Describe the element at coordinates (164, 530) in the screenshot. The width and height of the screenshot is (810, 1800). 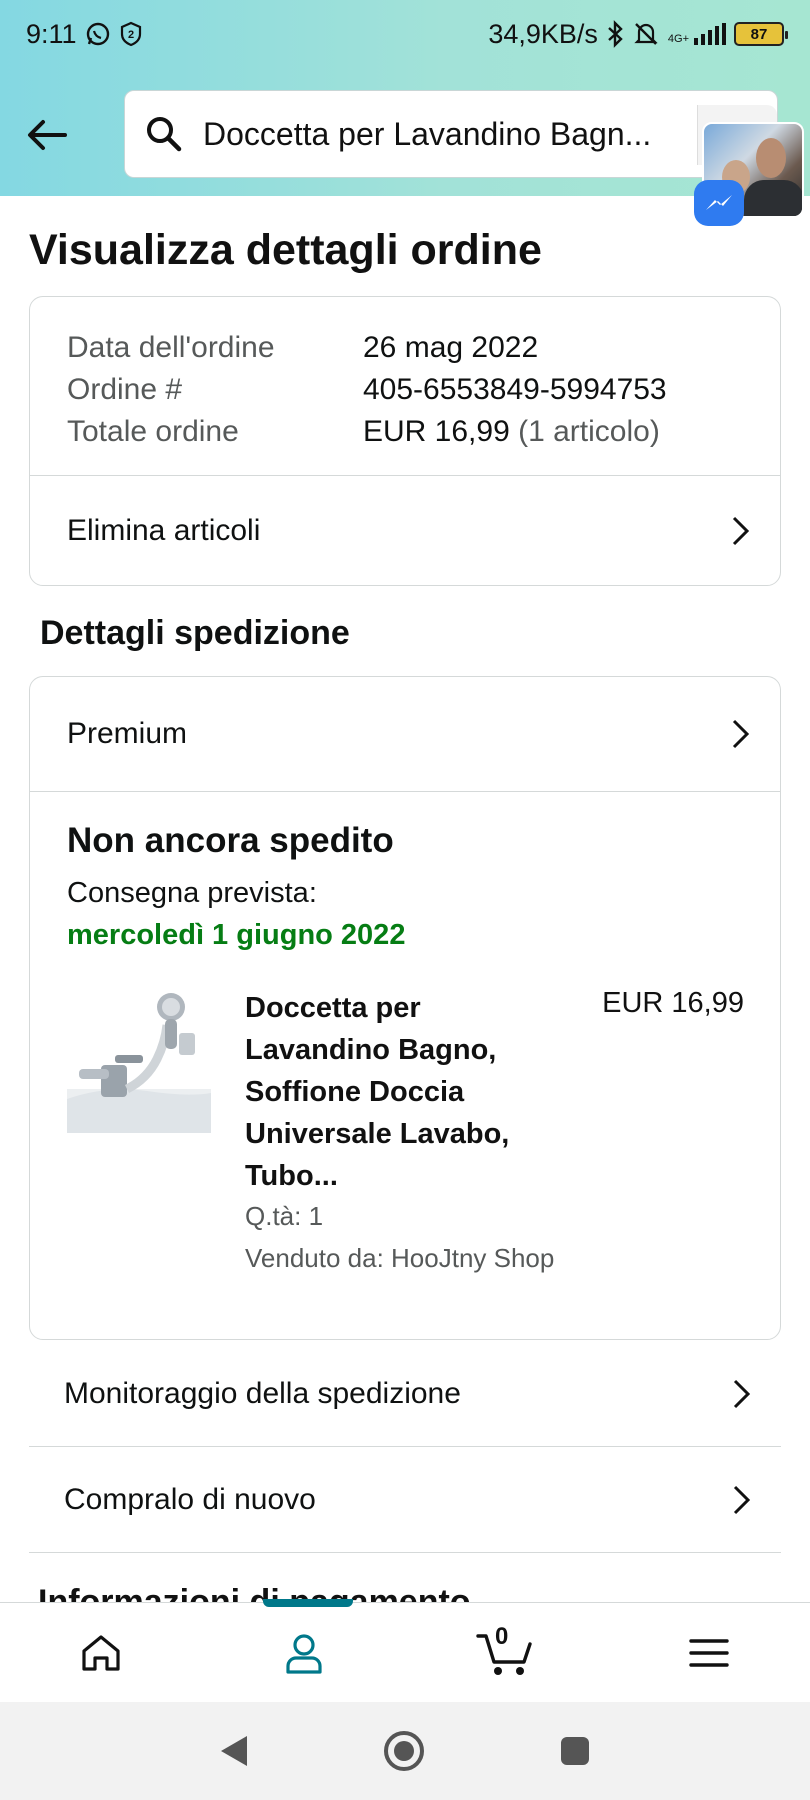
I see `delete-items-label: Elimina articoli` at that location.